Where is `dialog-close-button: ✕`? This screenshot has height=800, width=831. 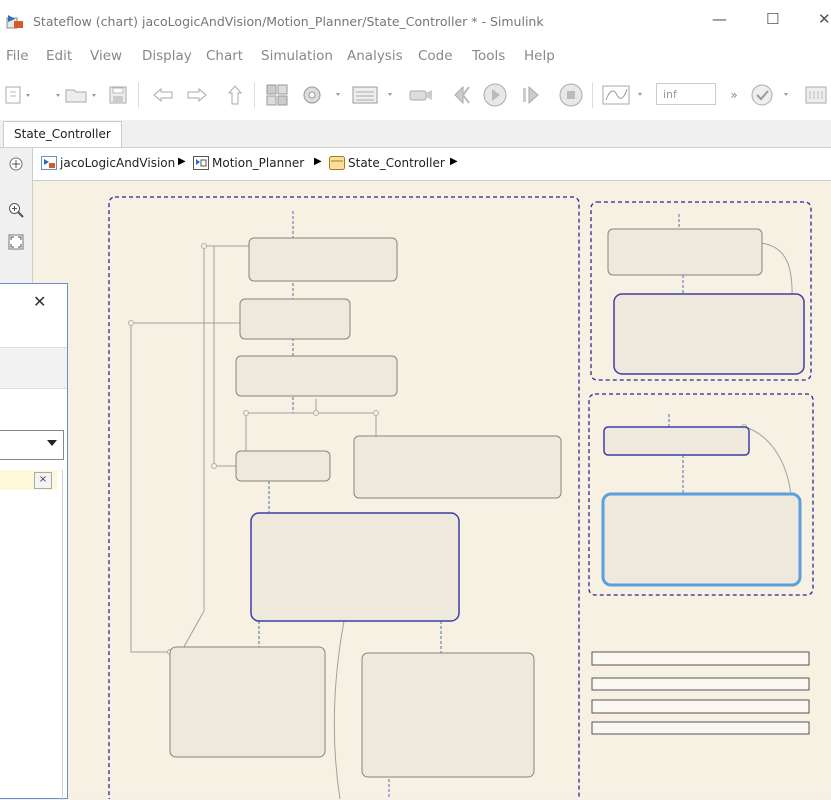
dialog-close-button: ✕ is located at coordinates (39, 301).